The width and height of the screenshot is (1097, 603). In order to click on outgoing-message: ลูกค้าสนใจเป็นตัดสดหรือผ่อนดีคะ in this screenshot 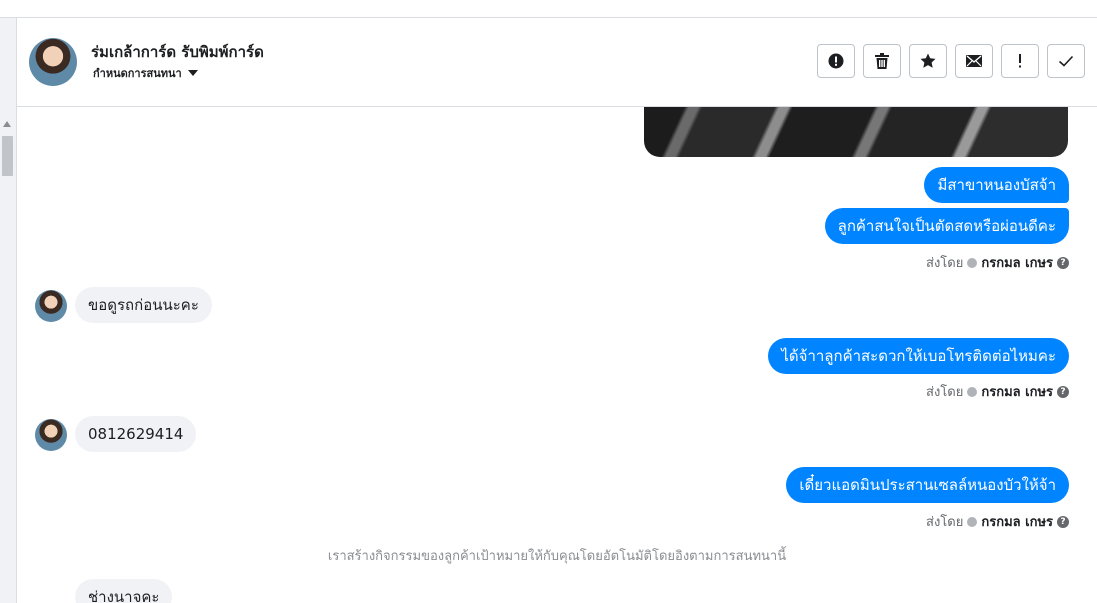, I will do `click(946, 226)`.